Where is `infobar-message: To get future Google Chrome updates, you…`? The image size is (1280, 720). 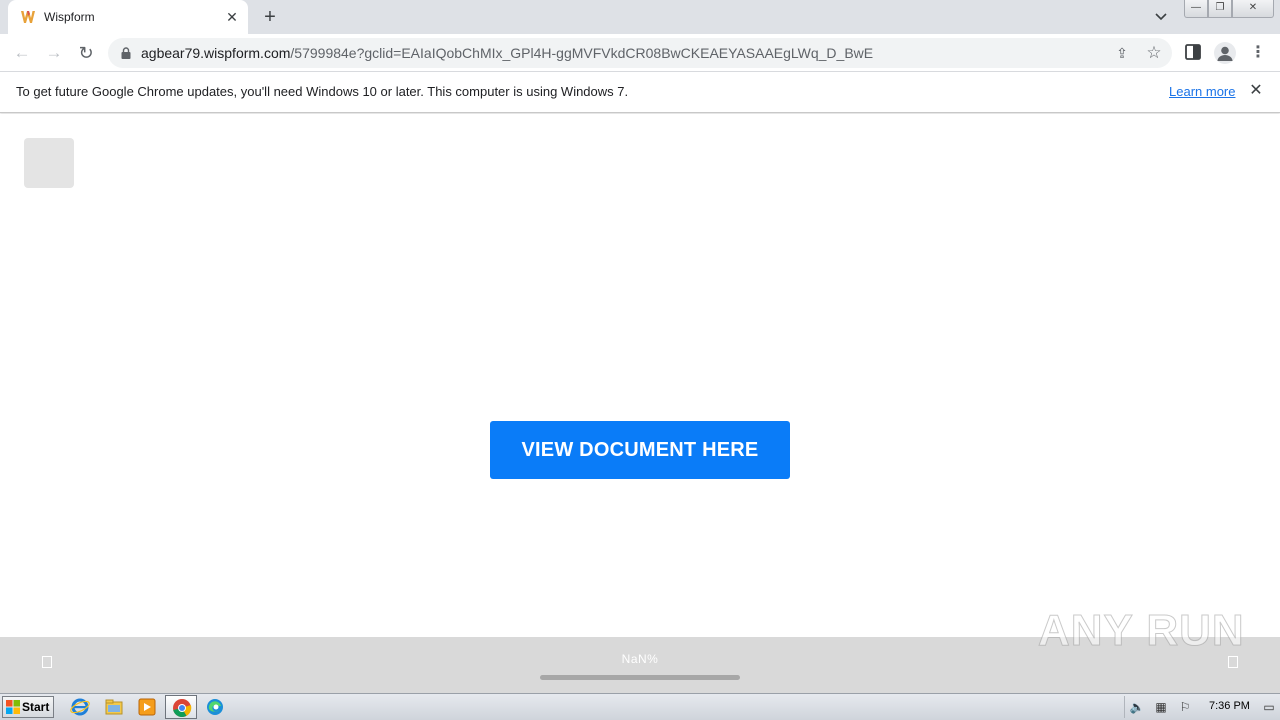 infobar-message: To get future Google Chrome updates, you… is located at coordinates (322, 91).